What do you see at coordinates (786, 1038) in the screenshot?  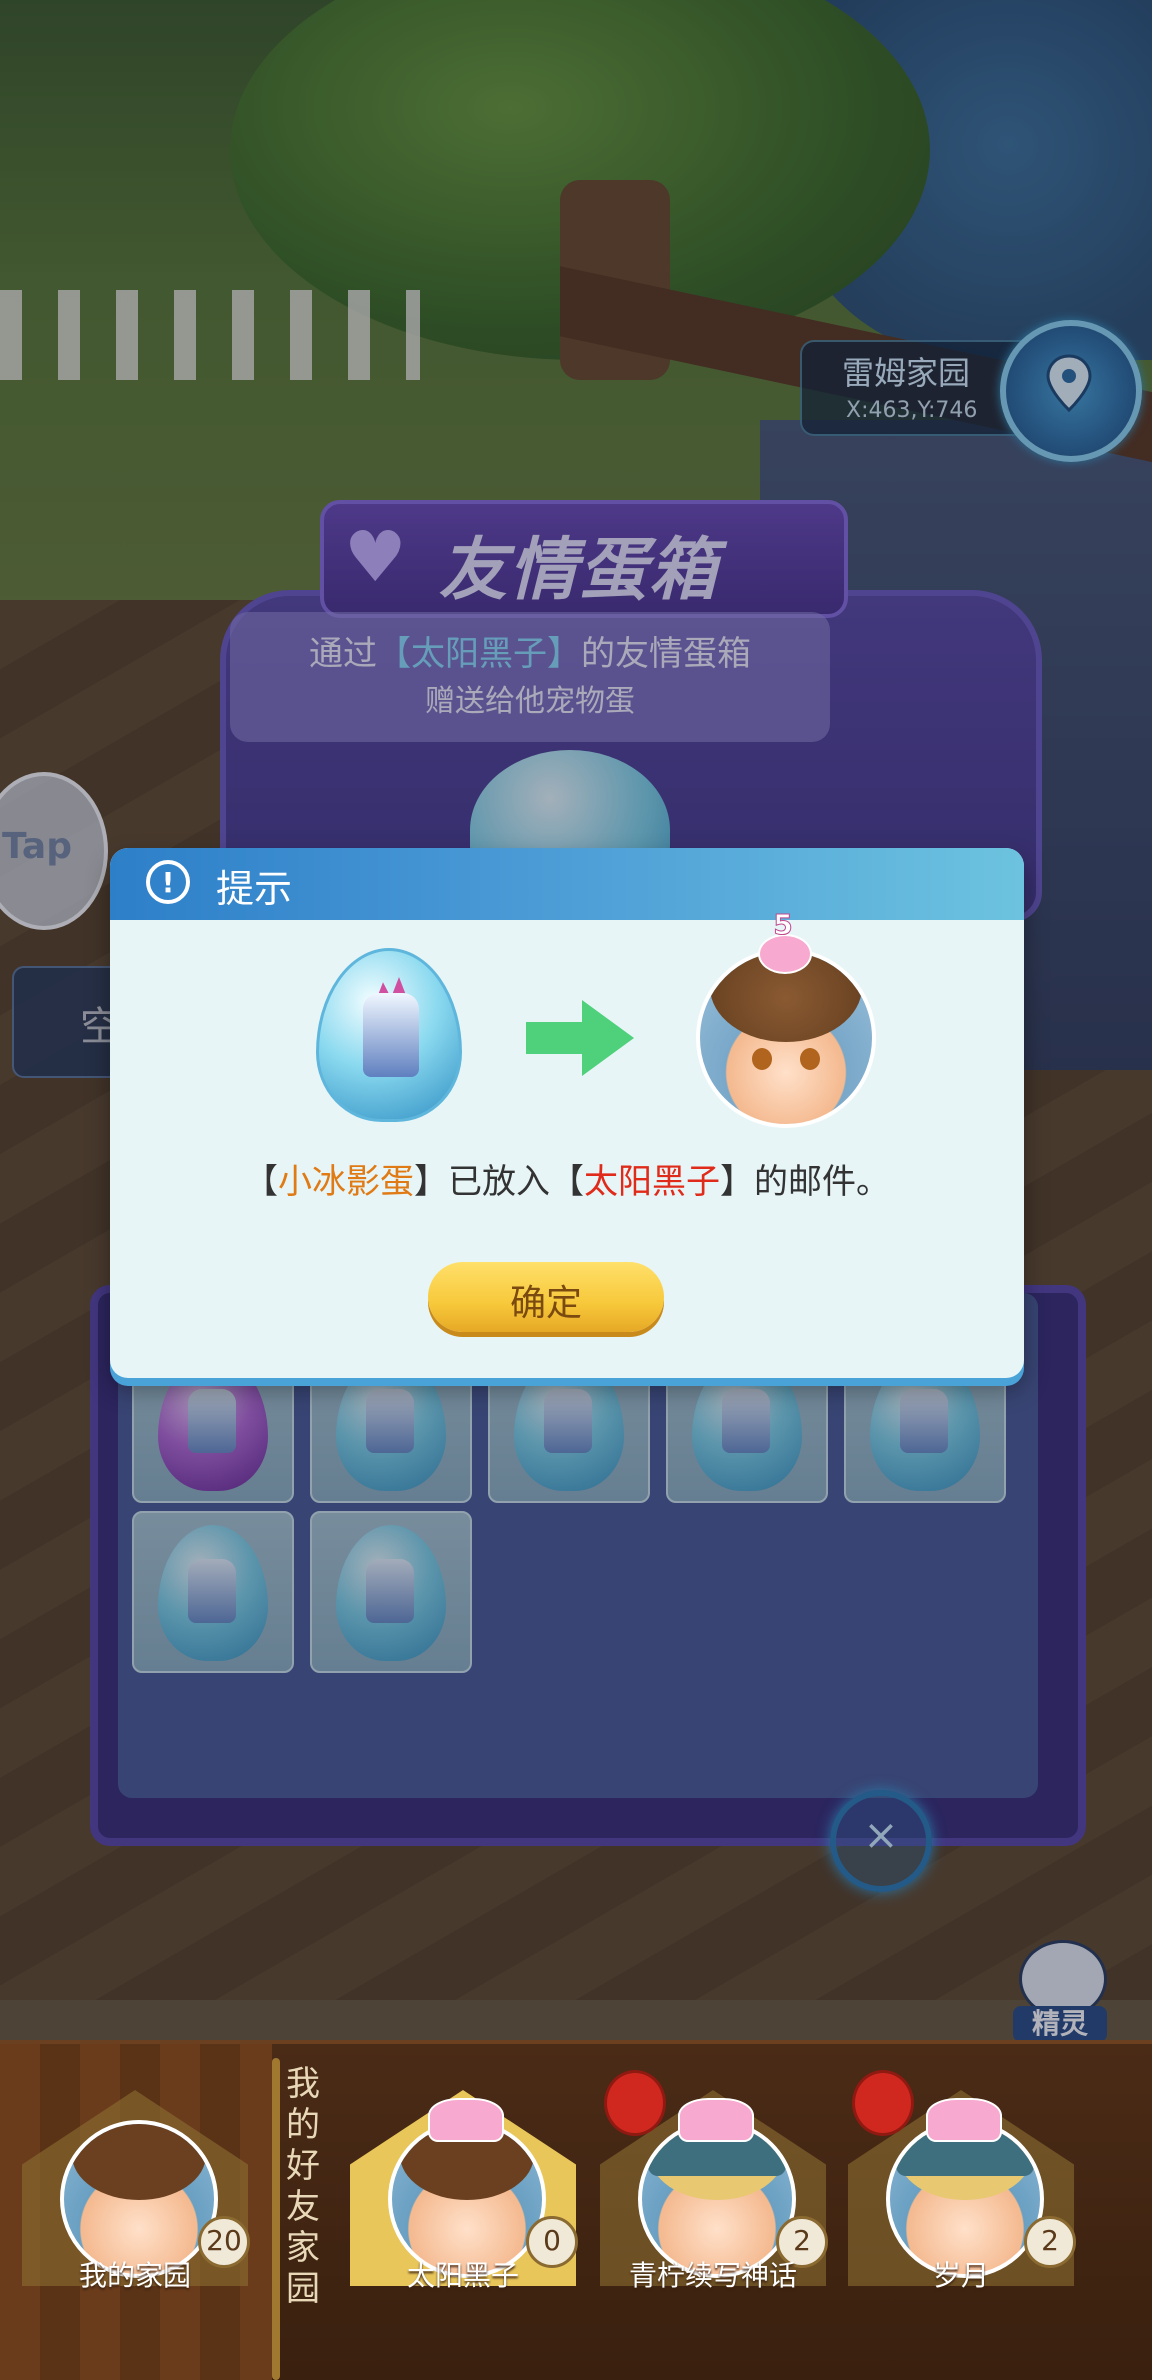 I see `friend-avatar` at bounding box center [786, 1038].